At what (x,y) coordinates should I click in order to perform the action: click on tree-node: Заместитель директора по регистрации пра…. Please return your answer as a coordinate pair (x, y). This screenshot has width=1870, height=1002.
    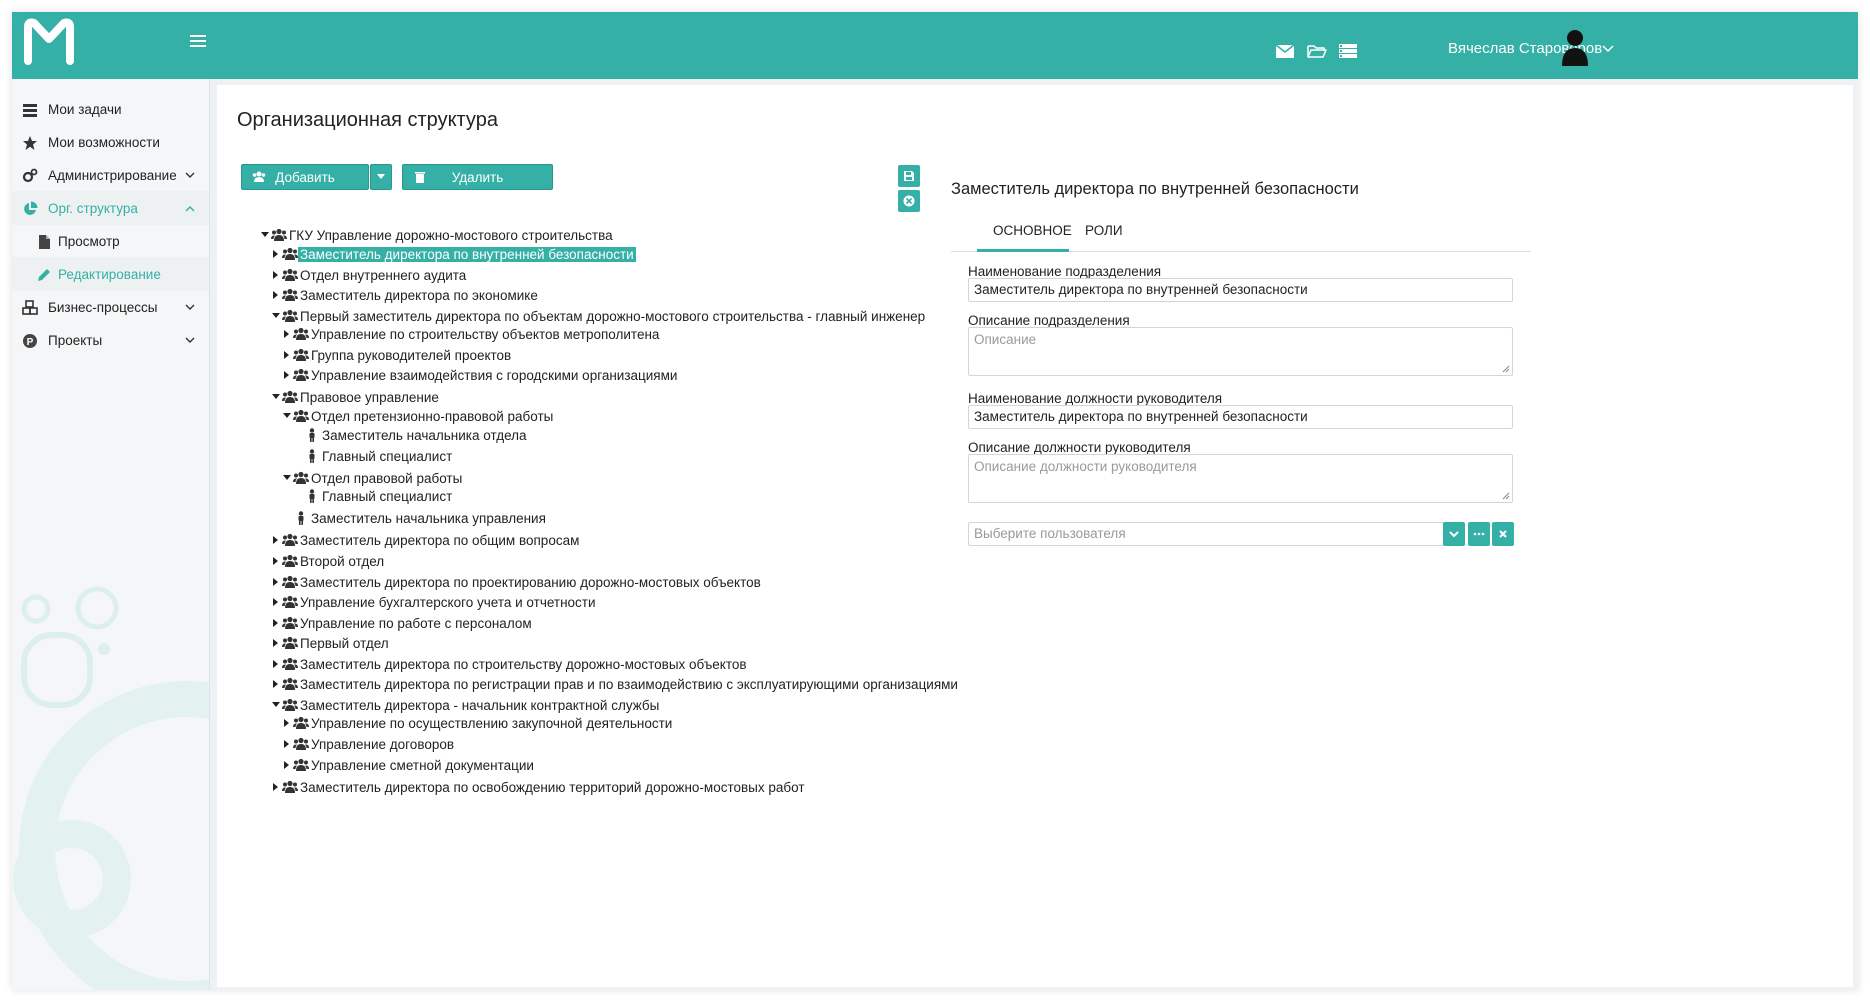
    Looking at the image, I should click on (615, 685).